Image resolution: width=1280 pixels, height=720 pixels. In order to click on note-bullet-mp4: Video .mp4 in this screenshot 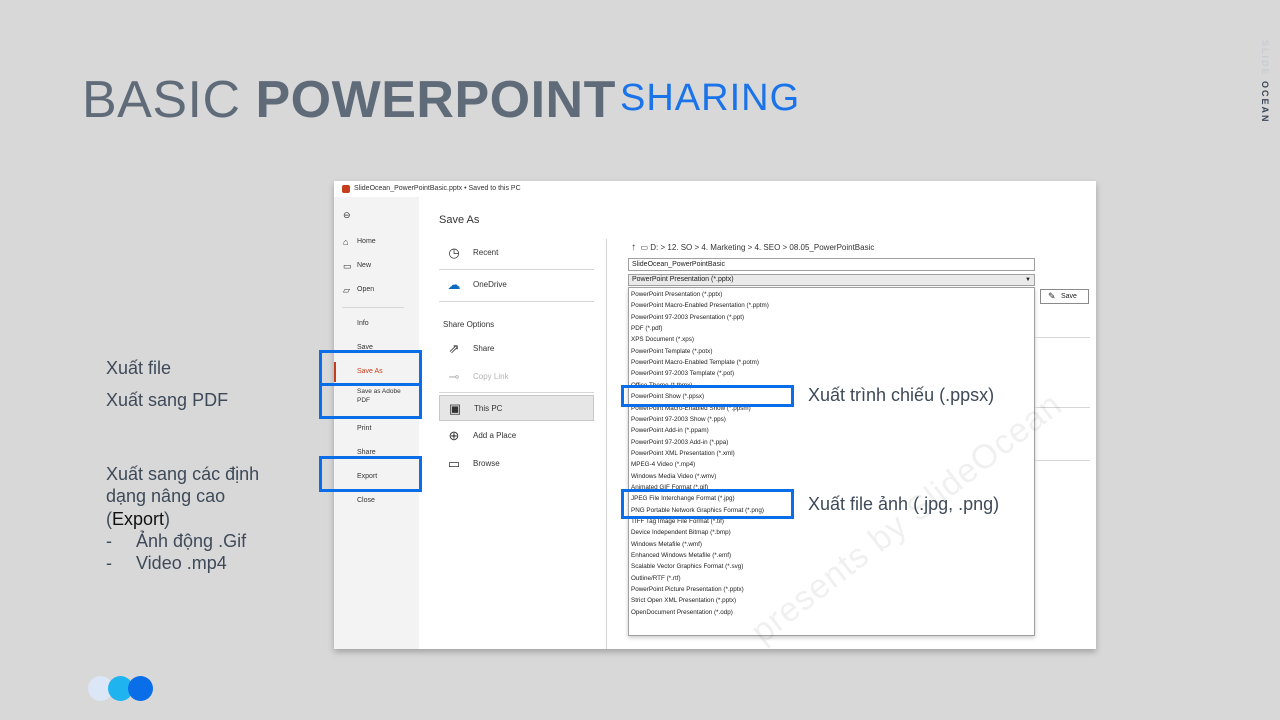, I will do `click(181, 563)`.